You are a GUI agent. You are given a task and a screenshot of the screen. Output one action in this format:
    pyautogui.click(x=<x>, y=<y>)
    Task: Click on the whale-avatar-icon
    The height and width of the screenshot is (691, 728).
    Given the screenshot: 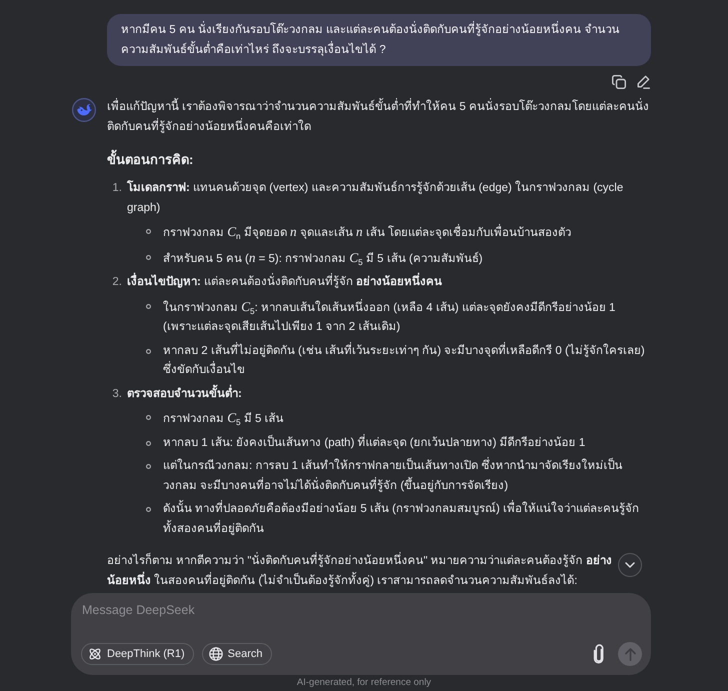 What is the action you would take?
    pyautogui.click(x=84, y=110)
    